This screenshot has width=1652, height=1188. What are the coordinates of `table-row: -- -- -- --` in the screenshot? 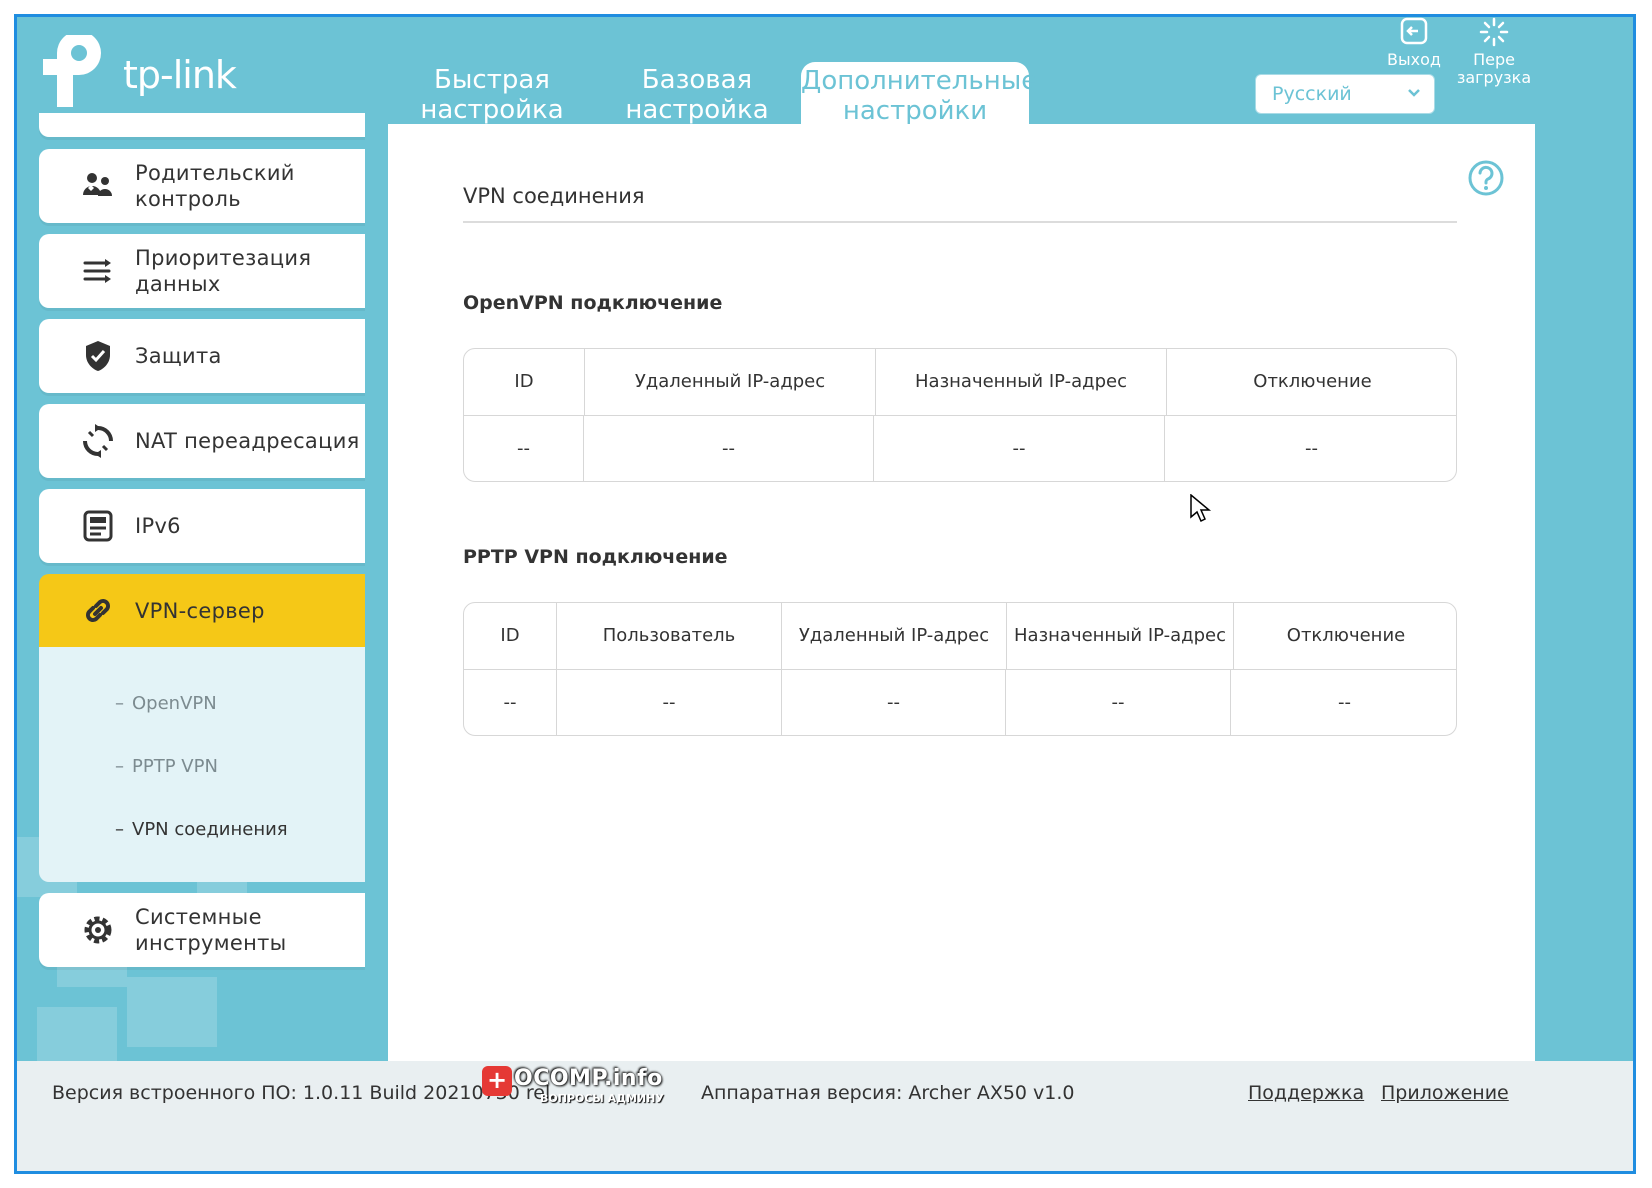 It's located at (960, 448).